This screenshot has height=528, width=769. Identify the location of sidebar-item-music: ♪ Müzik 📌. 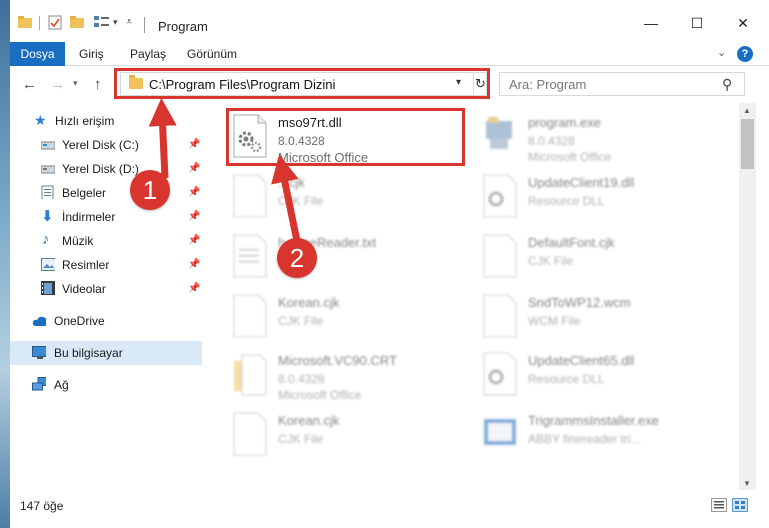
(106, 241).